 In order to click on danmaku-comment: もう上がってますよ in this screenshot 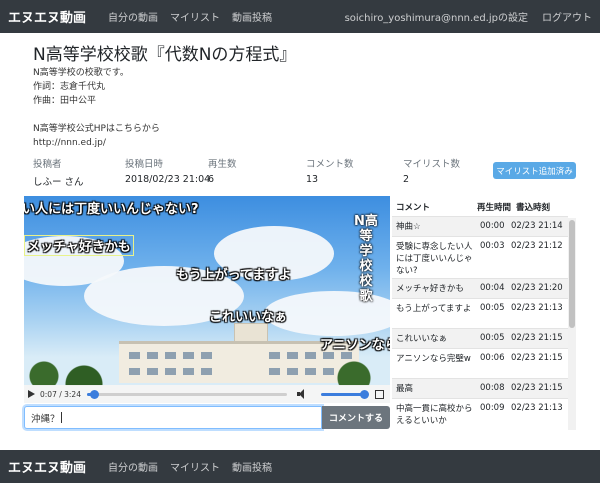, I will do `click(234, 275)`.